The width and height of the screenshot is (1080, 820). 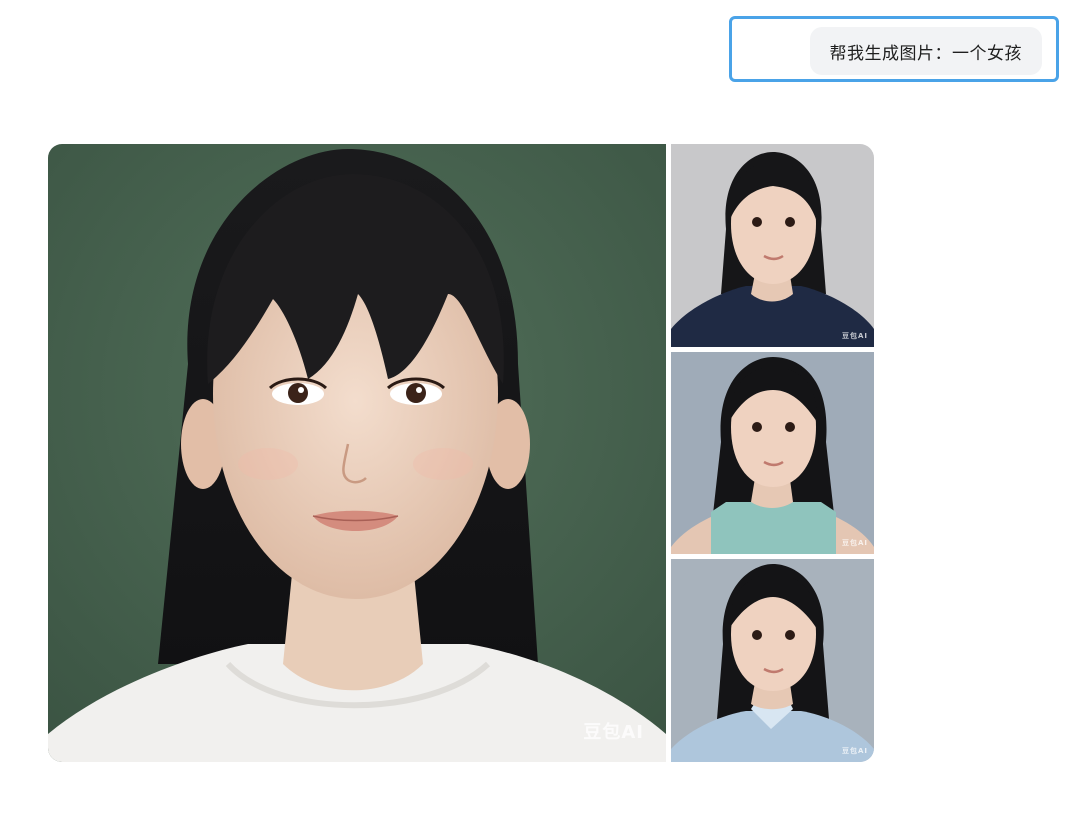 I want to click on user-message-text: 帮我生成图片：一个女孩, so click(x=925, y=53).